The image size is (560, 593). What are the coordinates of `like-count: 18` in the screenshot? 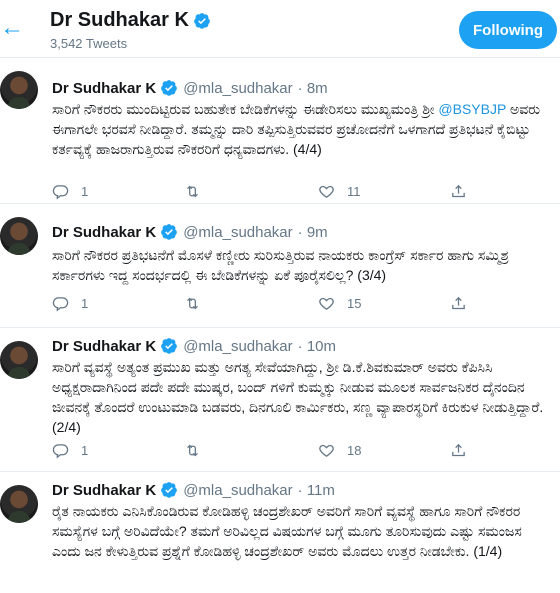 It's located at (354, 450).